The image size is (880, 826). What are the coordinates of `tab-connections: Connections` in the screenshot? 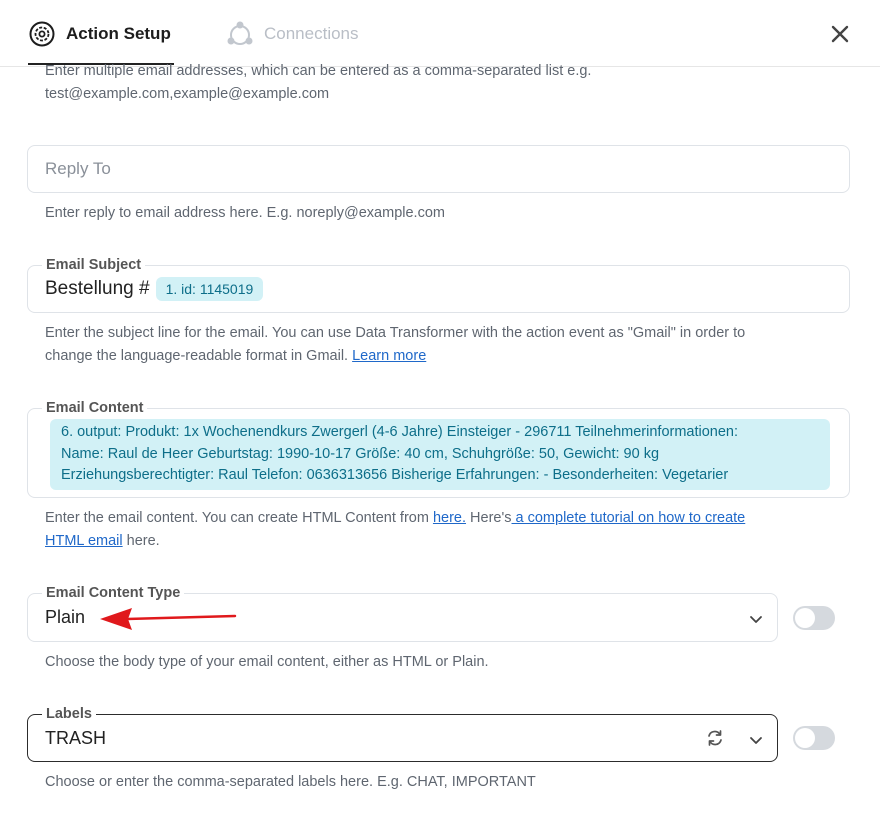 It's located at (292, 34).